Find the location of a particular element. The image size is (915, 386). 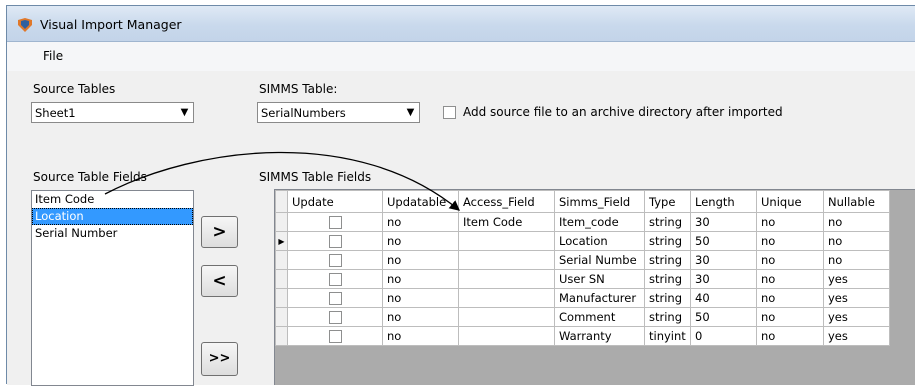

simms-table-dropdown: SerialNumbers ▼ is located at coordinates (338, 112).